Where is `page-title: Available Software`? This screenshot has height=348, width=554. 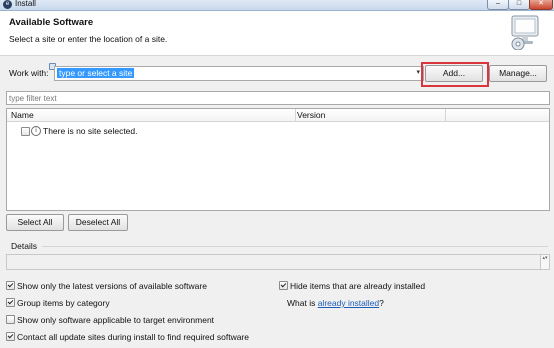 page-title: Available Software is located at coordinates (51, 22).